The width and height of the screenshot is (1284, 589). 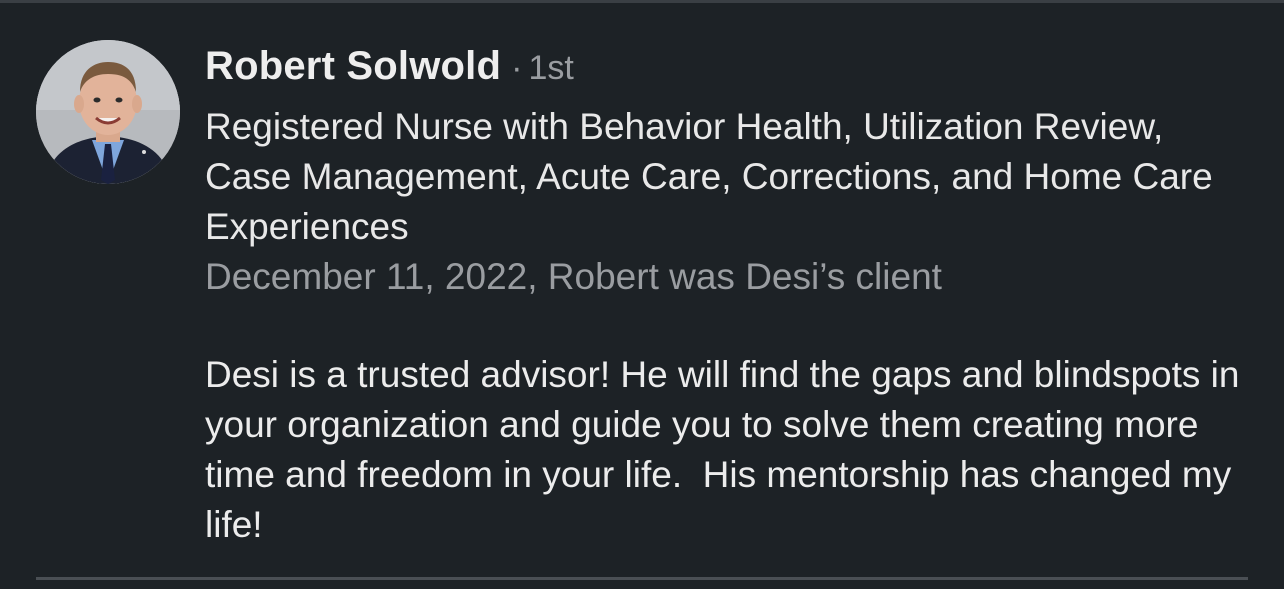 I want to click on author-name: Robert Solwold, so click(x=353, y=66).